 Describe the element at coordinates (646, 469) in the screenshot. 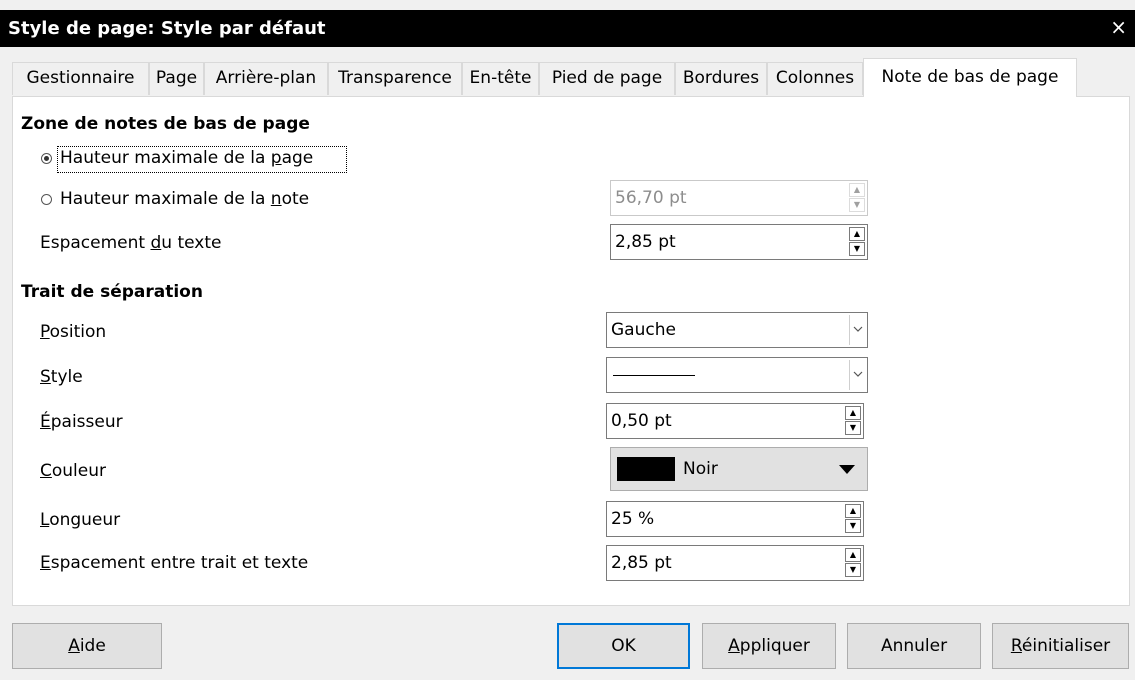

I see `color-swatch` at that location.